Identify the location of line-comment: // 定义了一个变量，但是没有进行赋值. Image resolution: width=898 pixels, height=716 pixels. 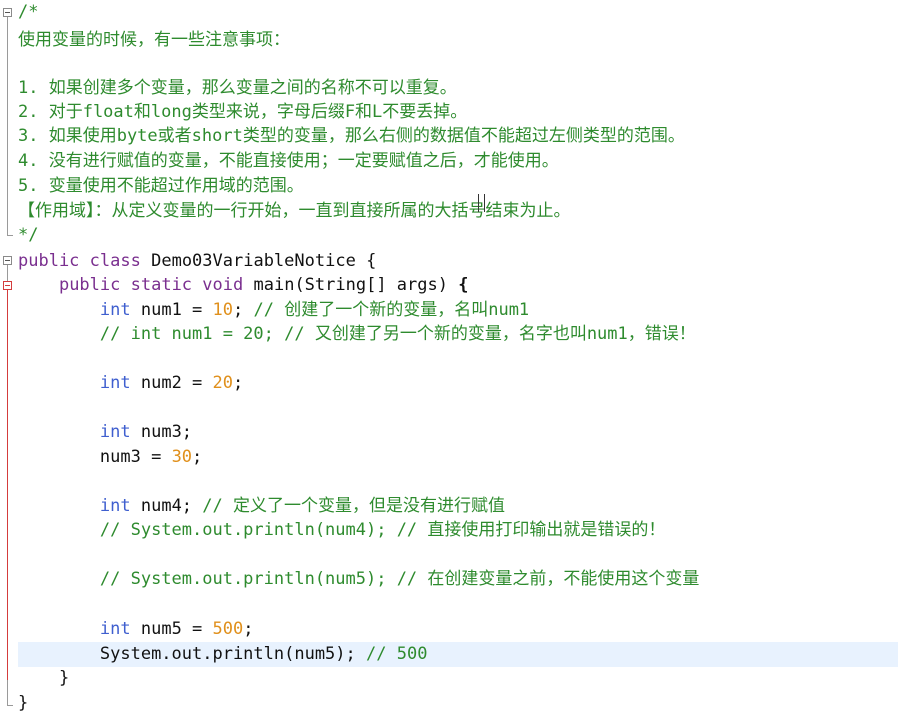
(354, 506).